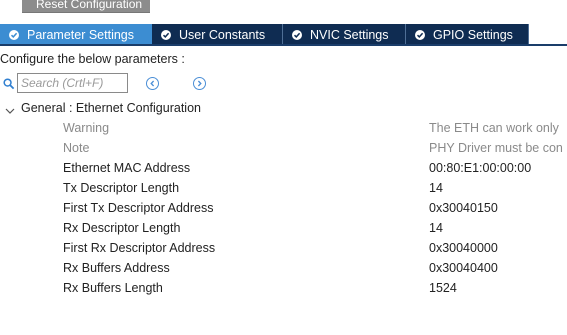  Describe the element at coordinates (121, 188) in the screenshot. I see `parameter-name: Tx Descriptor Length` at that location.